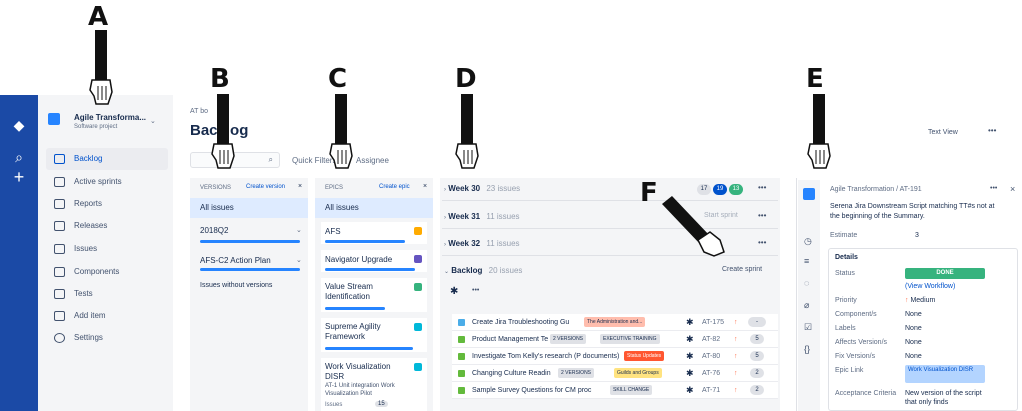  I want to click on sidebar-item-tests: Tests, so click(107, 294).